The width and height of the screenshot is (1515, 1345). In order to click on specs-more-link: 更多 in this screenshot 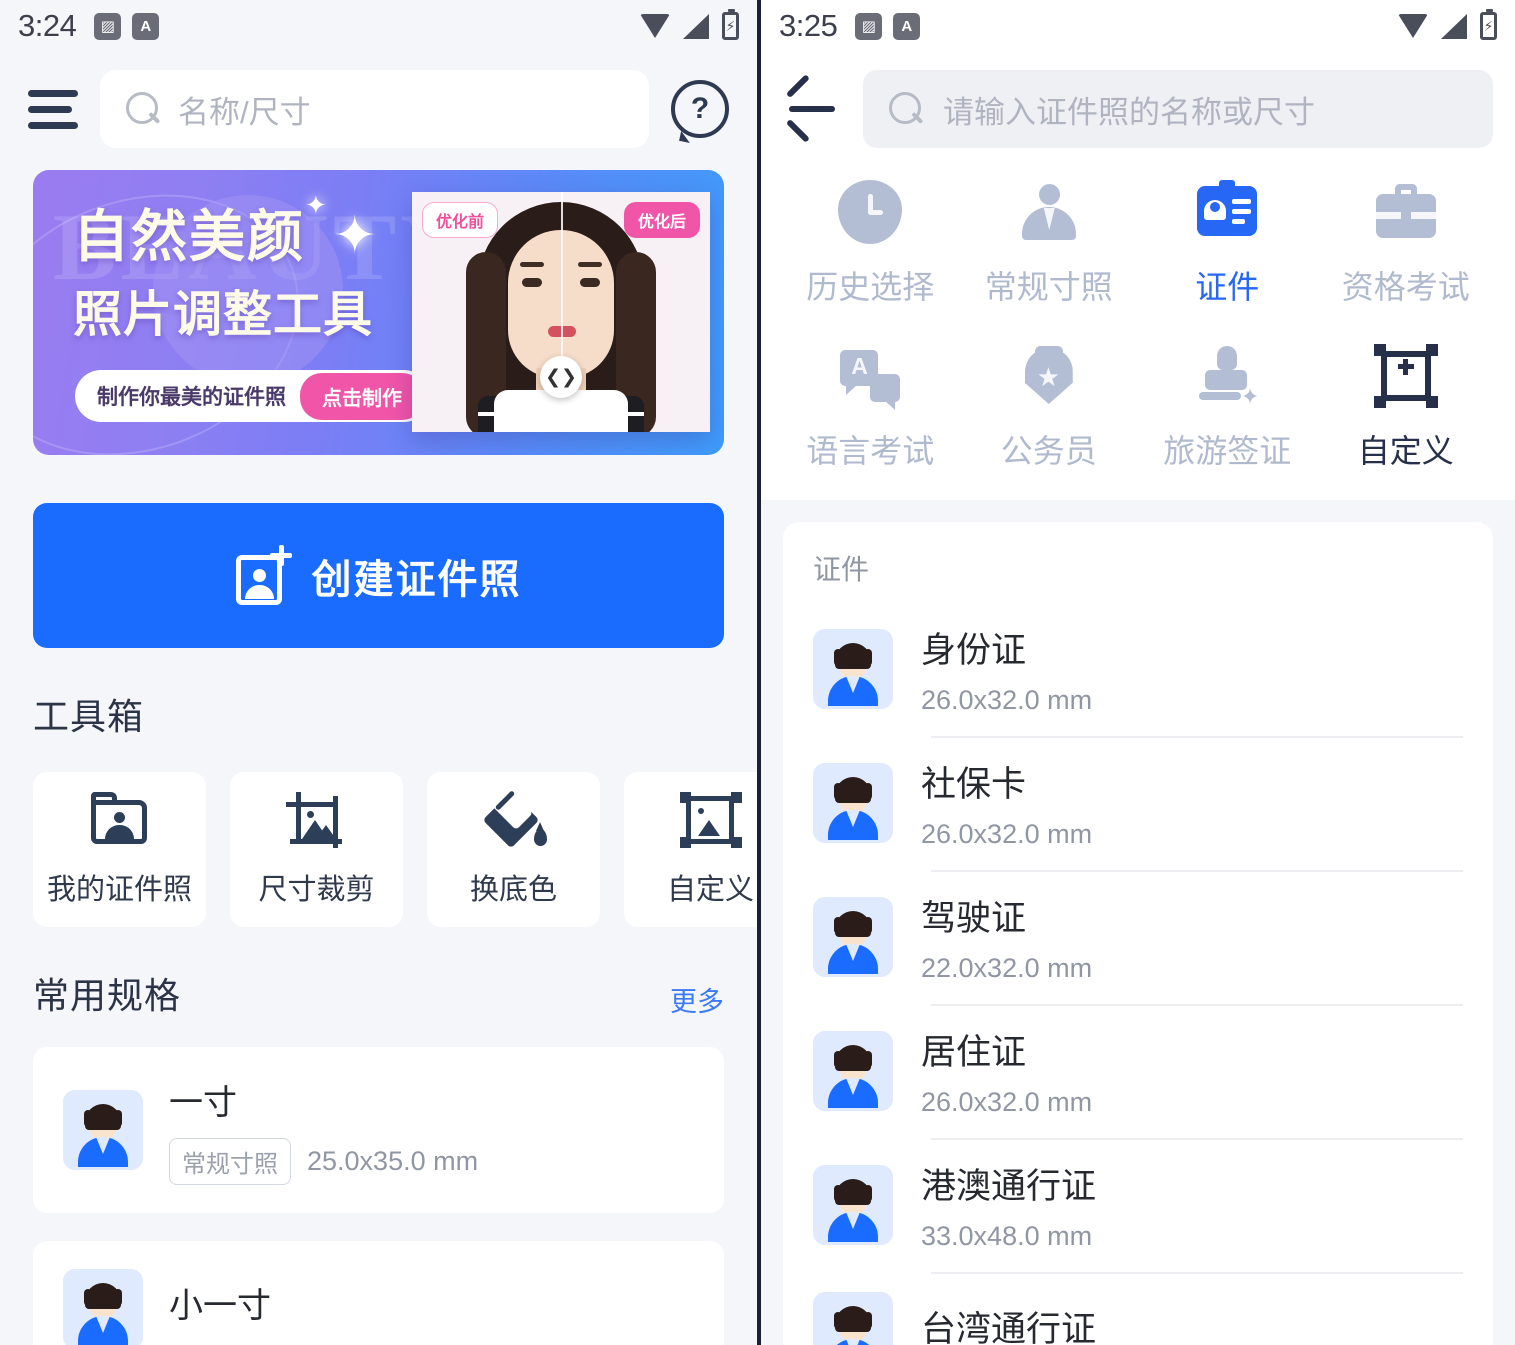, I will do `click(697, 999)`.